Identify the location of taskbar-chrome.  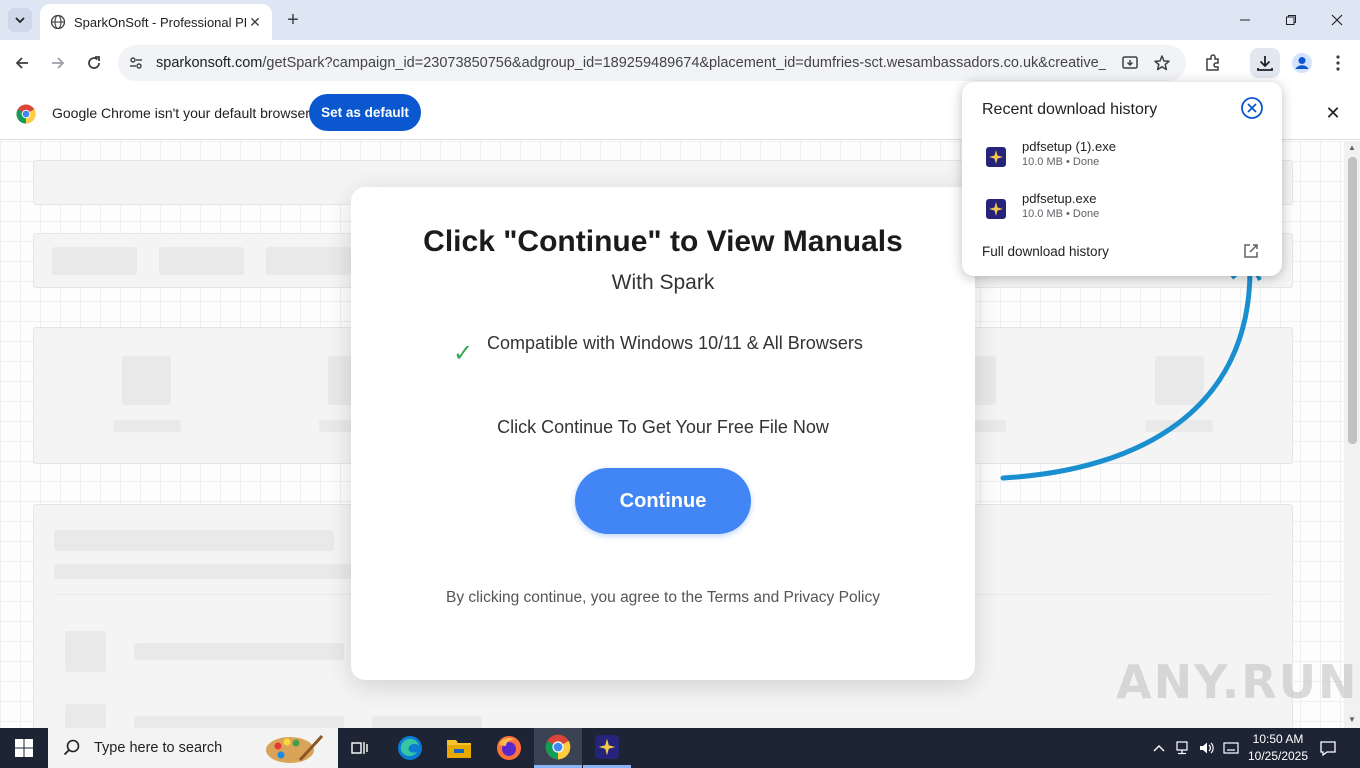
(558, 748).